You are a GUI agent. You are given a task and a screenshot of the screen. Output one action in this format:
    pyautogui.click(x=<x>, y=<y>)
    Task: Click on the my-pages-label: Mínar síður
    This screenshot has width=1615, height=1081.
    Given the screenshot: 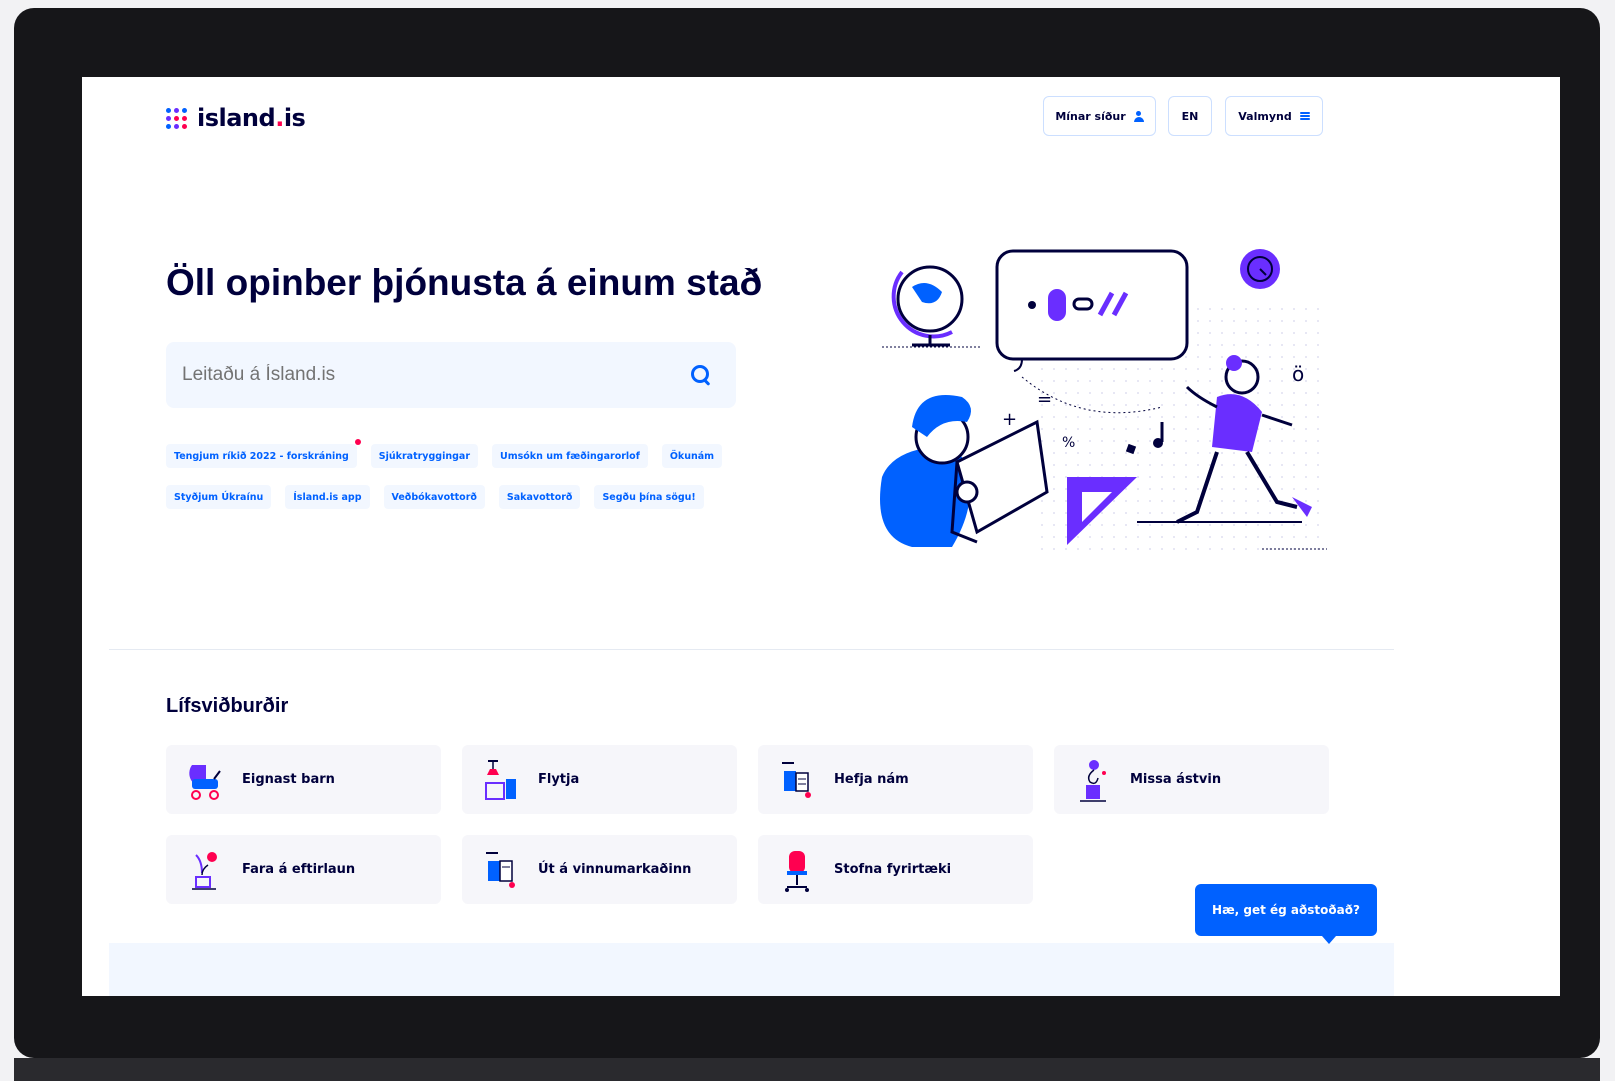 What is the action you would take?
    pyautogui.click(x=1090, y=116)
    